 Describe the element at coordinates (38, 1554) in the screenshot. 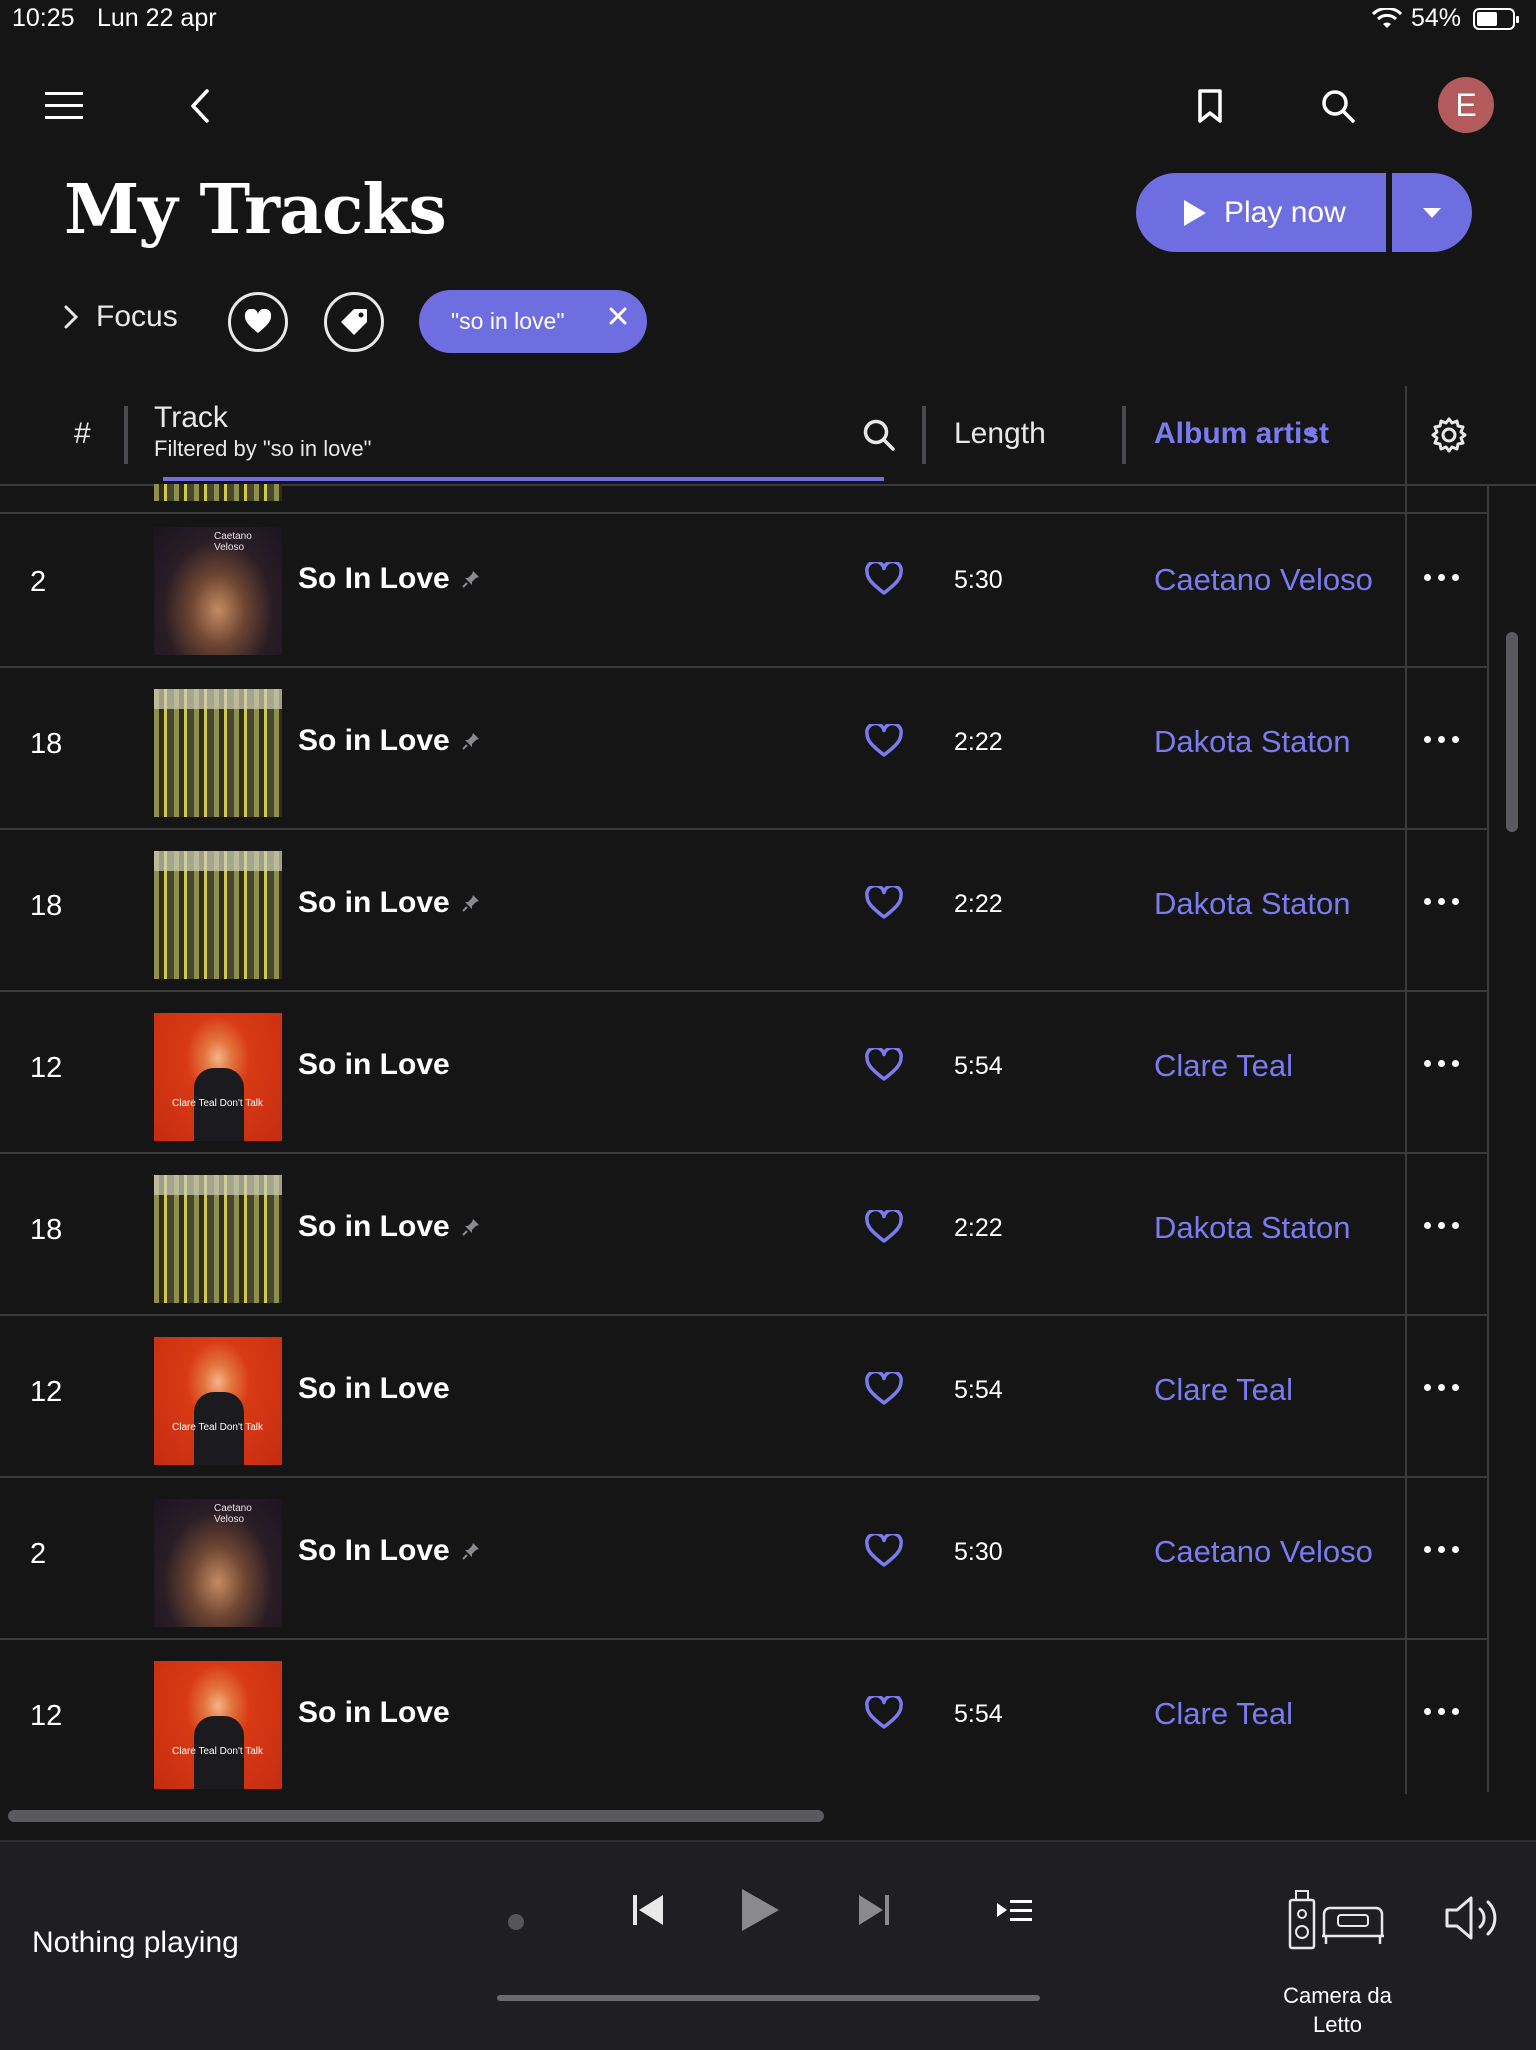

I see `track-number: 2` at that location.